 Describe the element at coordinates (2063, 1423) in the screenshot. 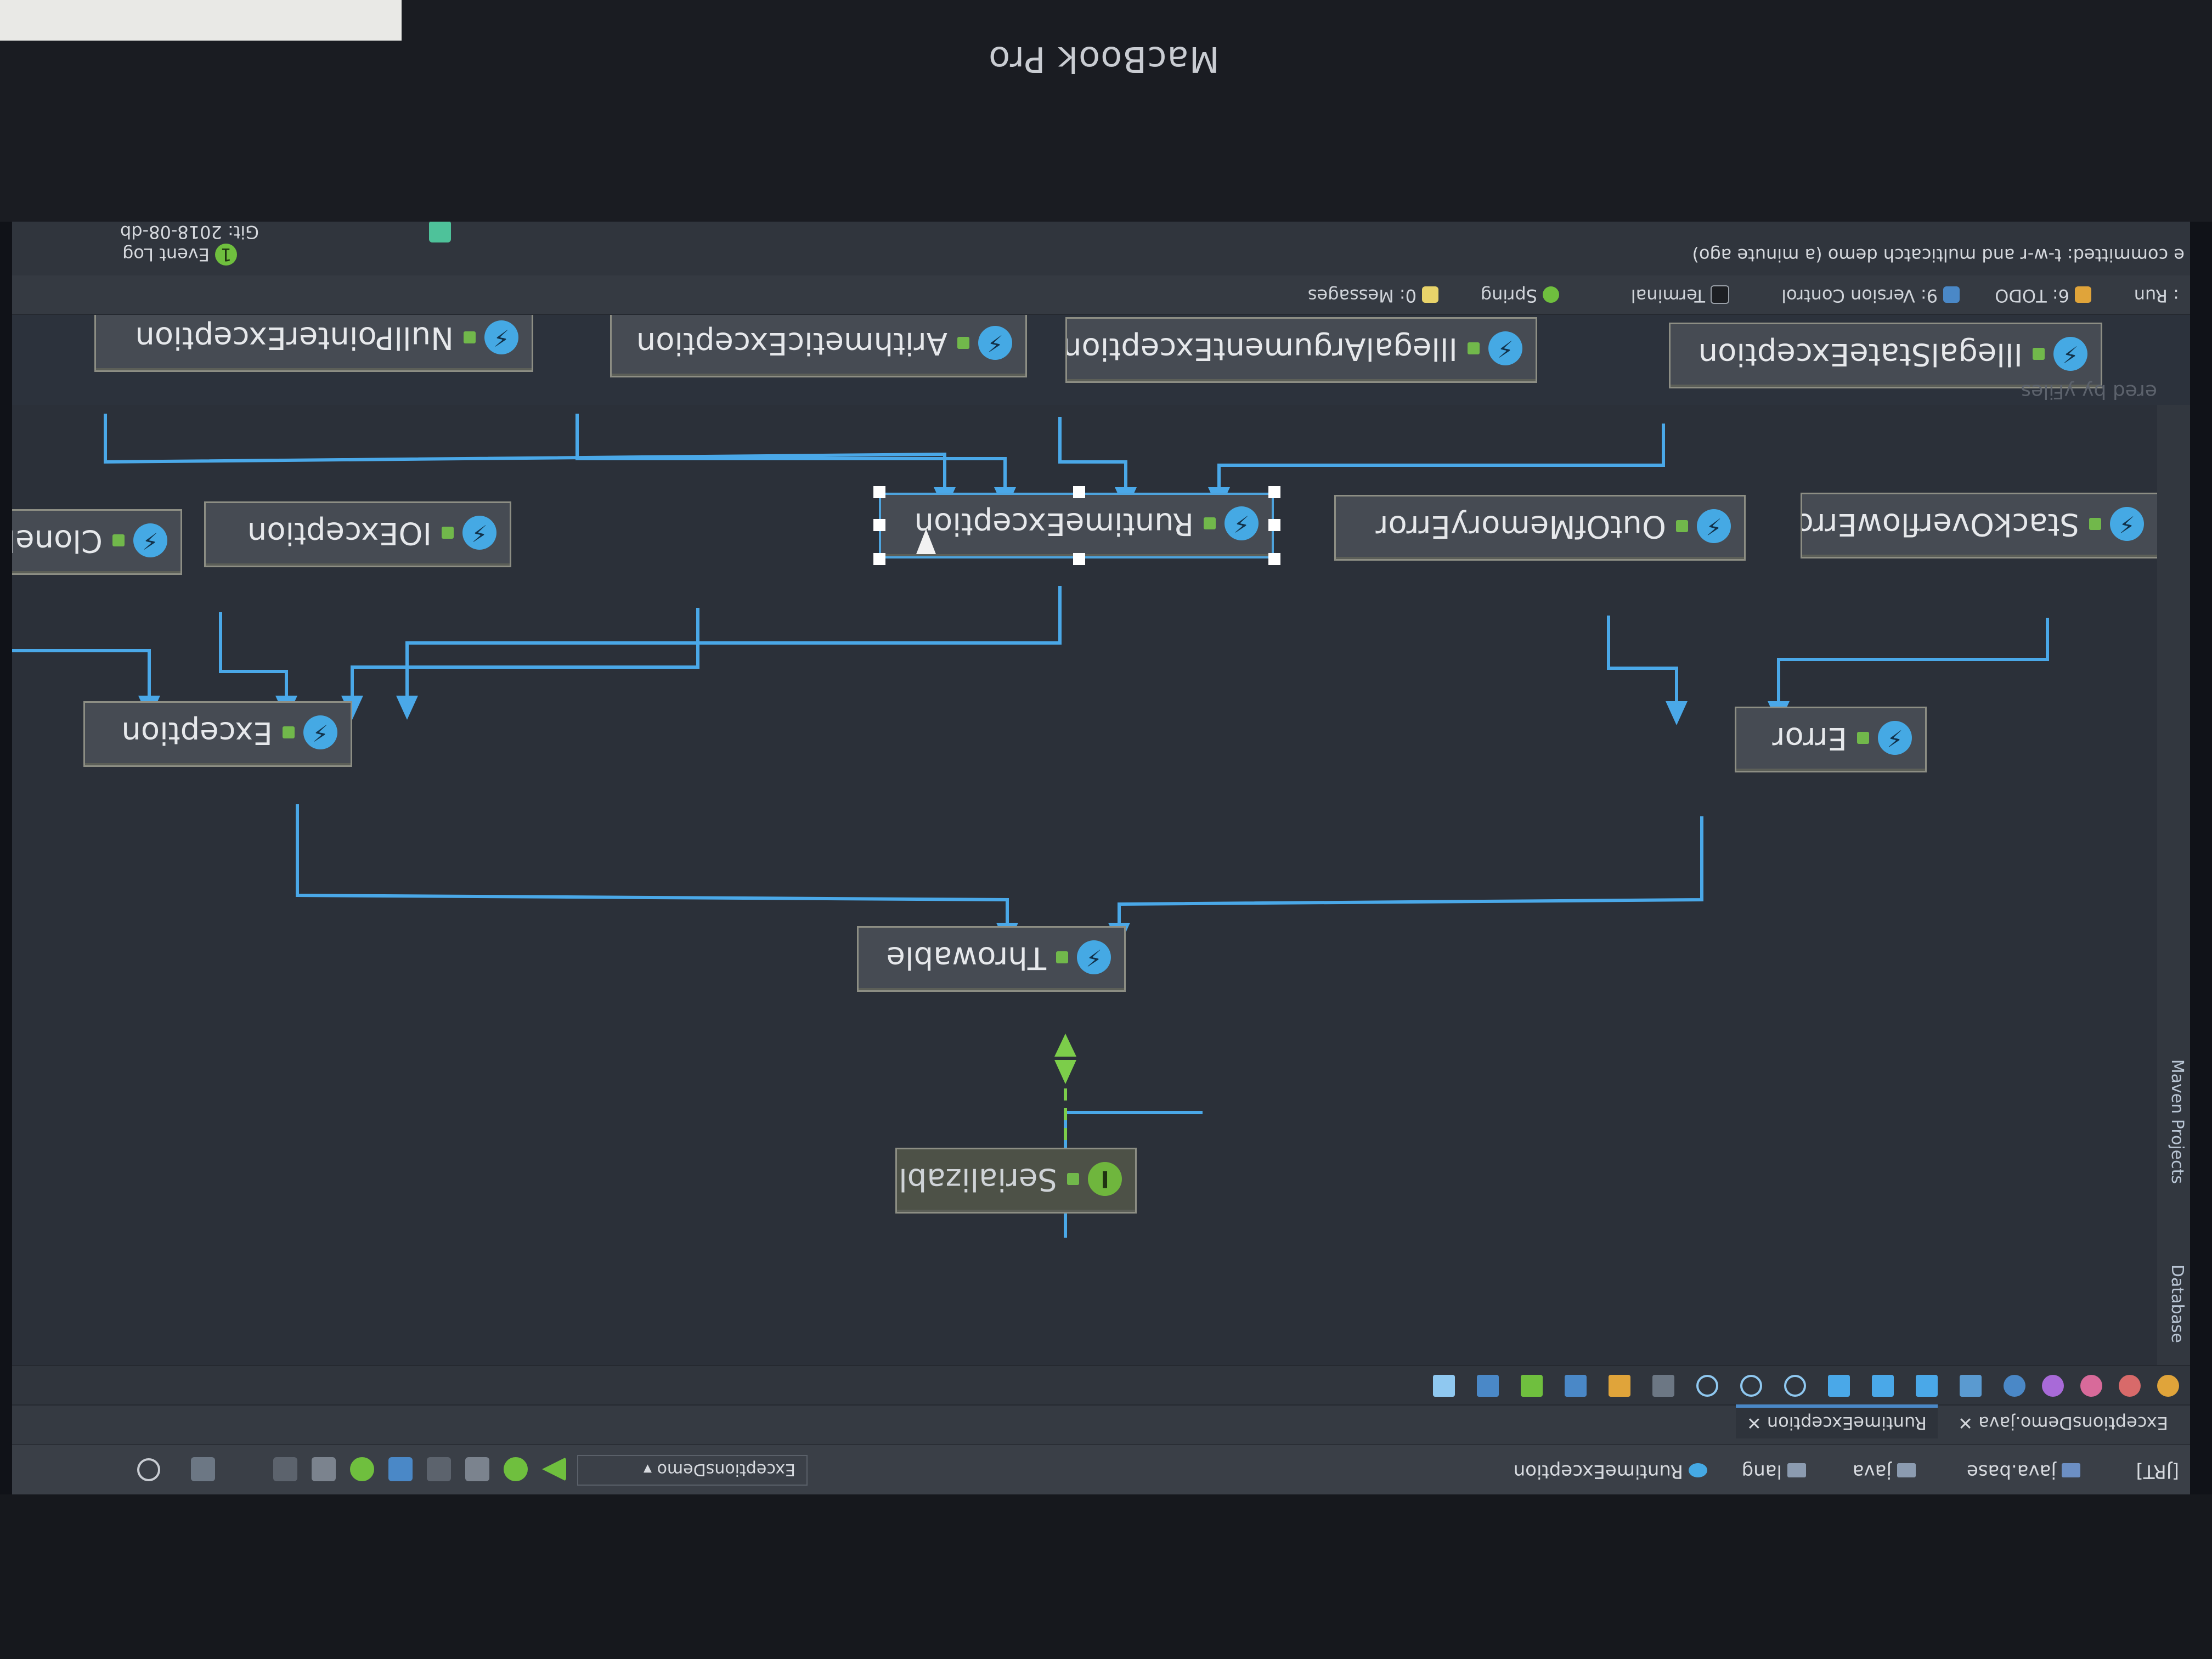

I see `tab-exceptionsdemo-java: ExceptionsDemo.java ✕` at that location.